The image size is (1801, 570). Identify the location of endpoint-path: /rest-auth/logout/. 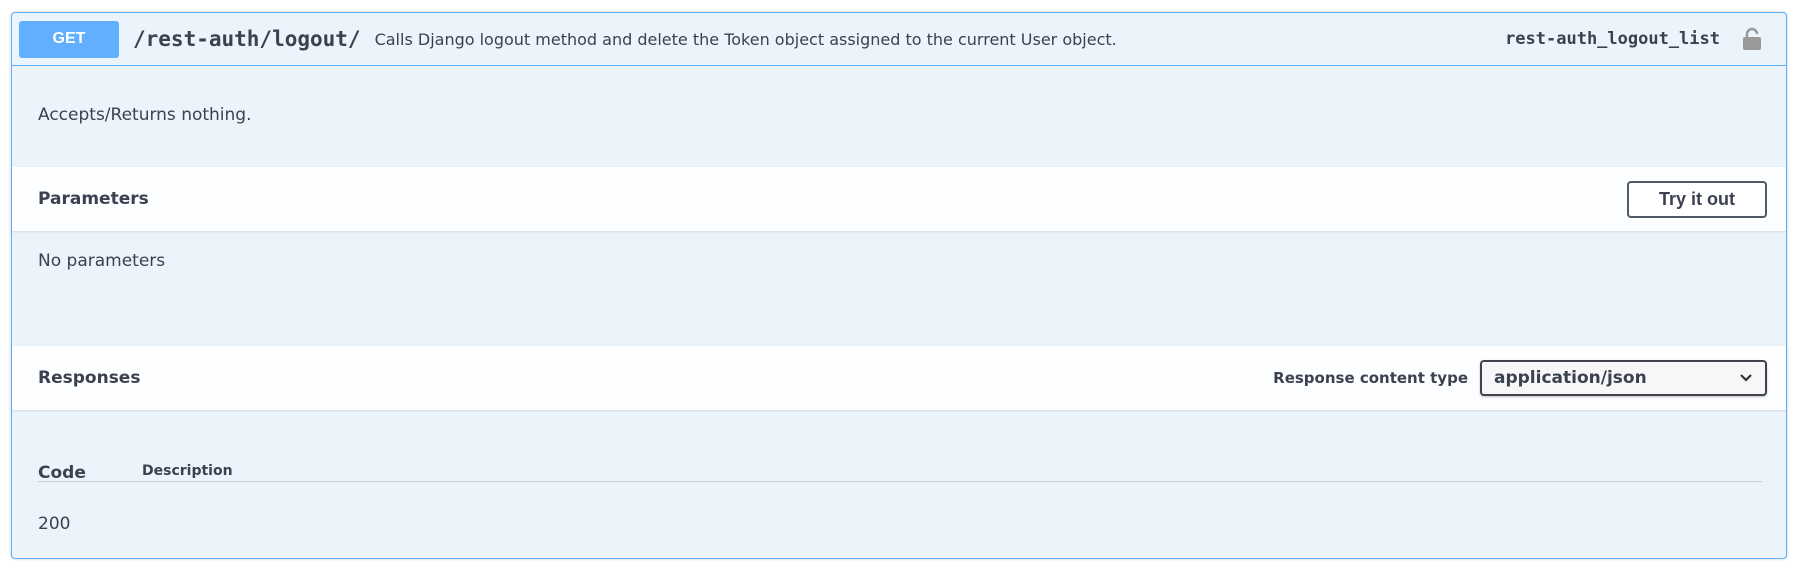
(247, 39).